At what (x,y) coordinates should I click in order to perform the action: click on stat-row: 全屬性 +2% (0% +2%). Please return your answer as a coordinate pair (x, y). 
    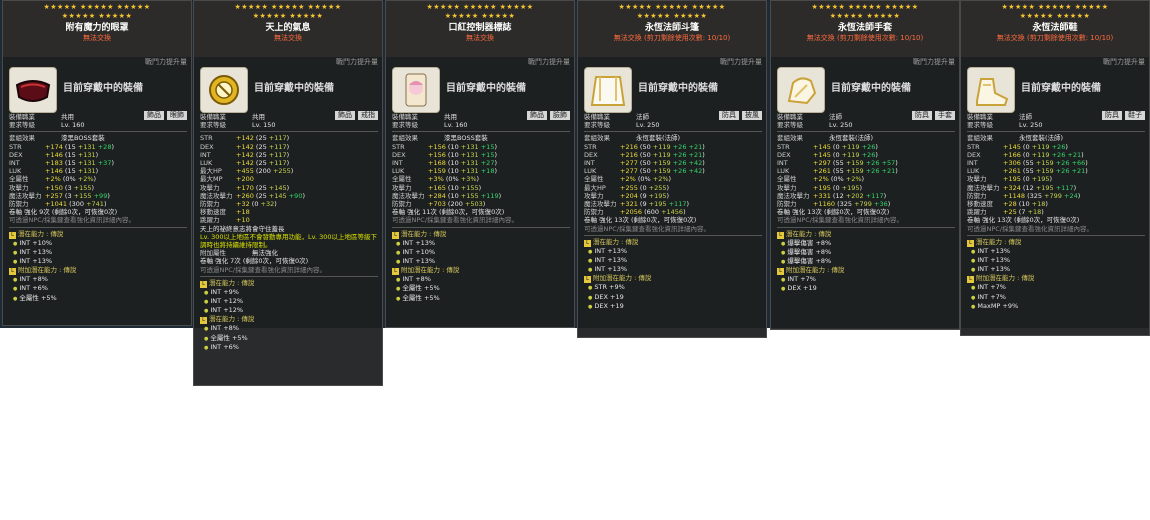
    Looking at the image, I should click on (98, 179).